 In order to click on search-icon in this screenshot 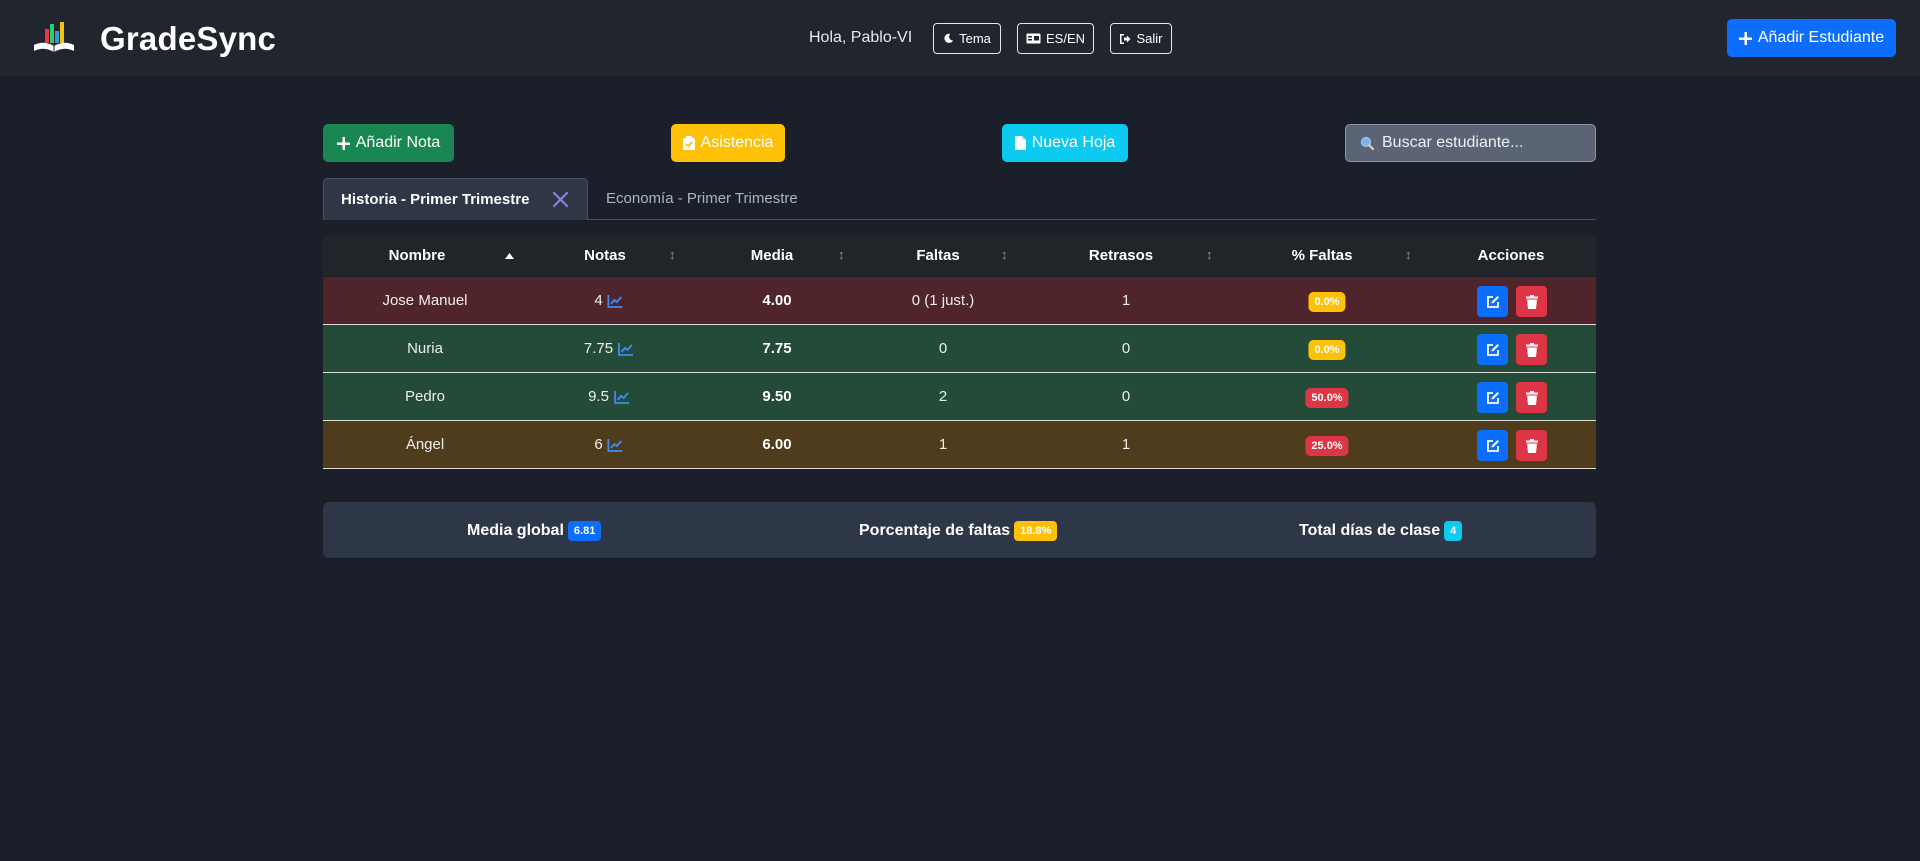, I will do `click(1367, 143)`.